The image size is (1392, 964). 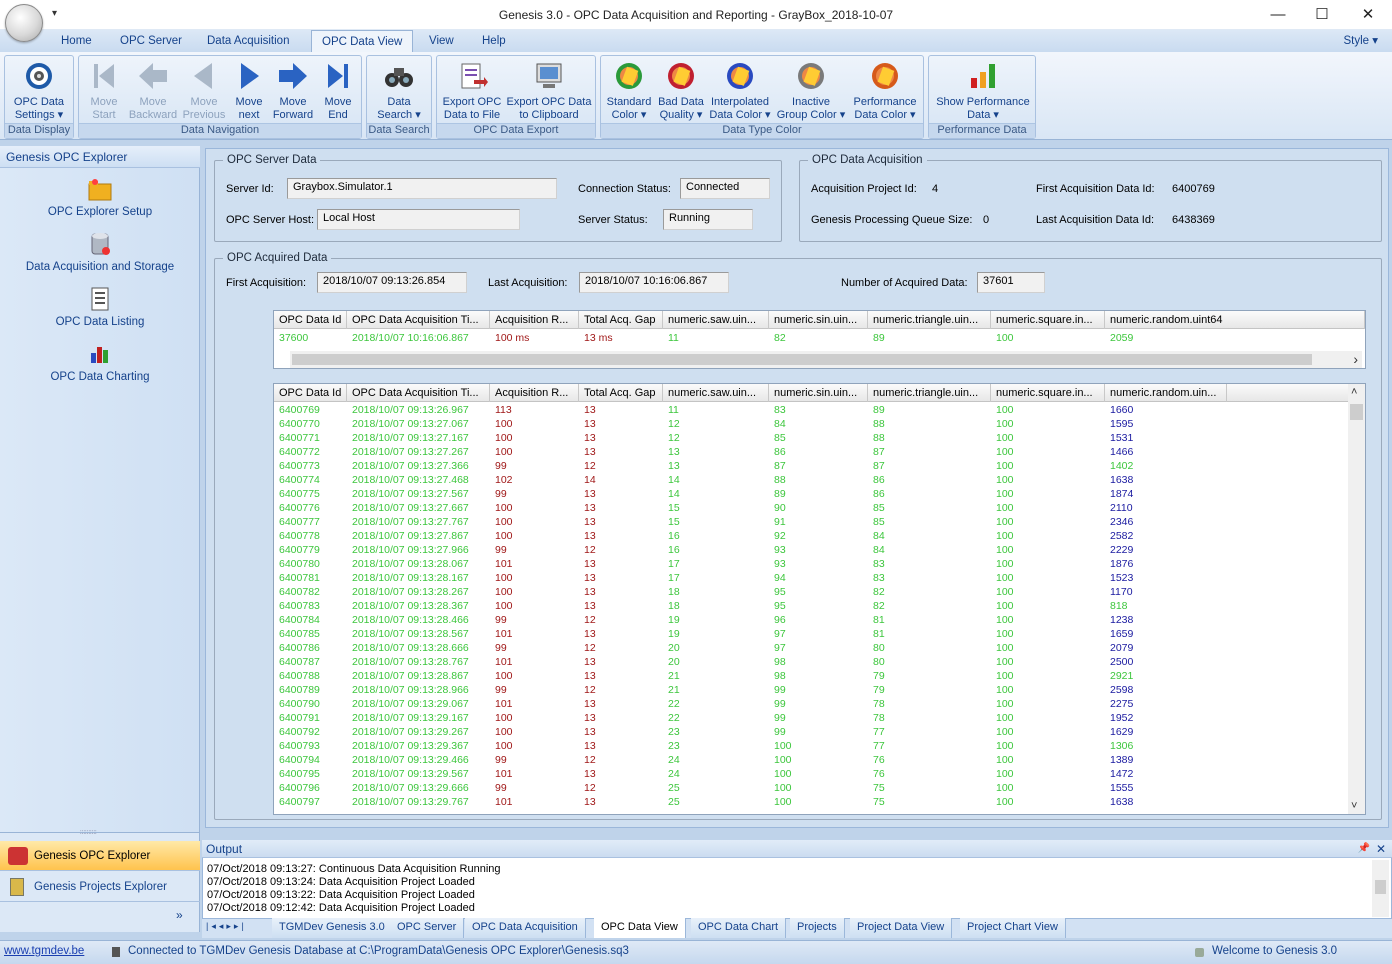 What do you see at coordinates (418, 219) in the screenshot?
I see `server-host-field: Local Host` at bounding box center [418, 219].